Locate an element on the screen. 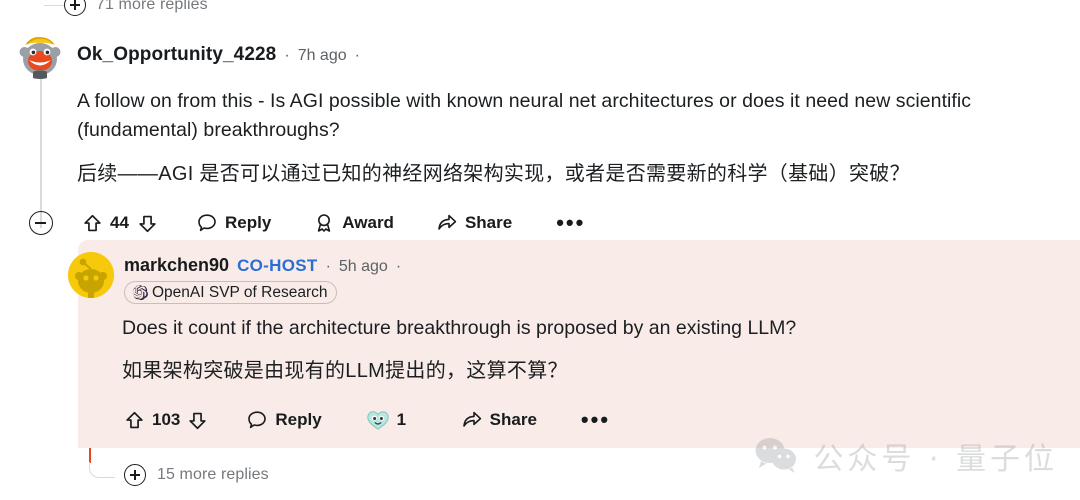 The image size is (1080, 500). award-count-level2: 1 is located at coordinates (401, 419).